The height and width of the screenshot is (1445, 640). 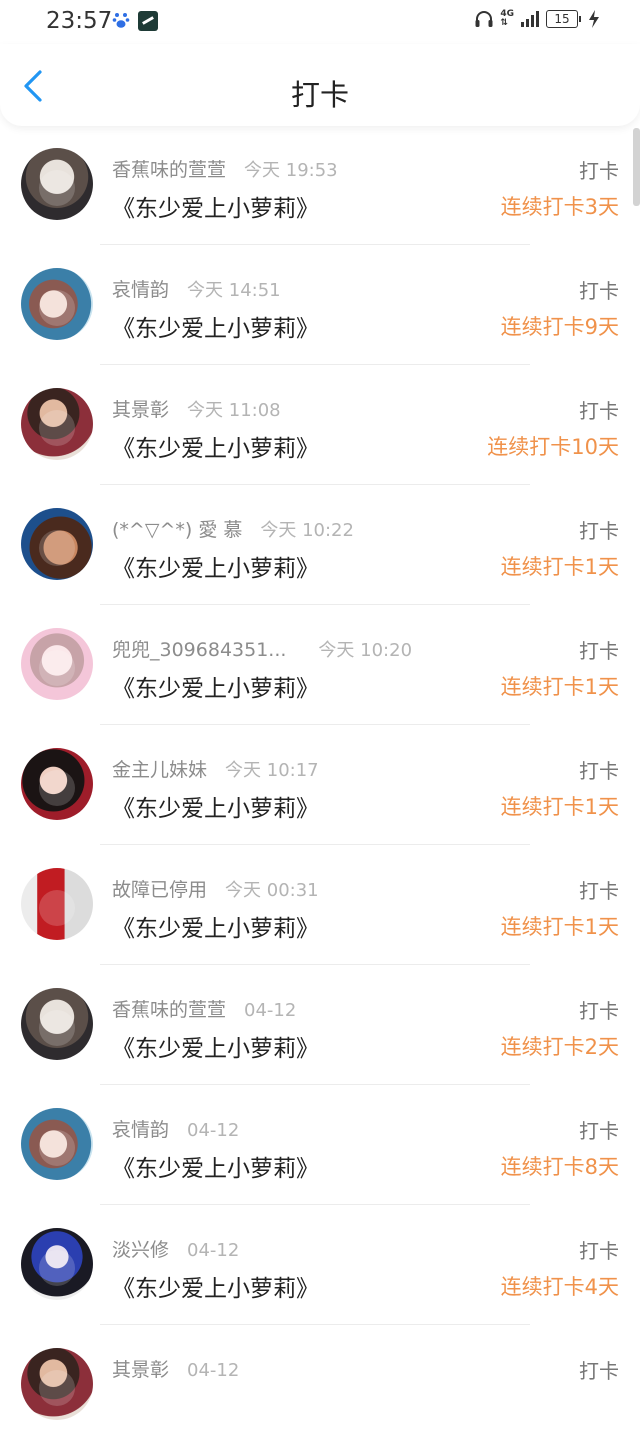 What do you see at coordinates (57, 544) in the screenshot?
I see `avatar-anime-warrior-icon` at bounding box center [57, 544].